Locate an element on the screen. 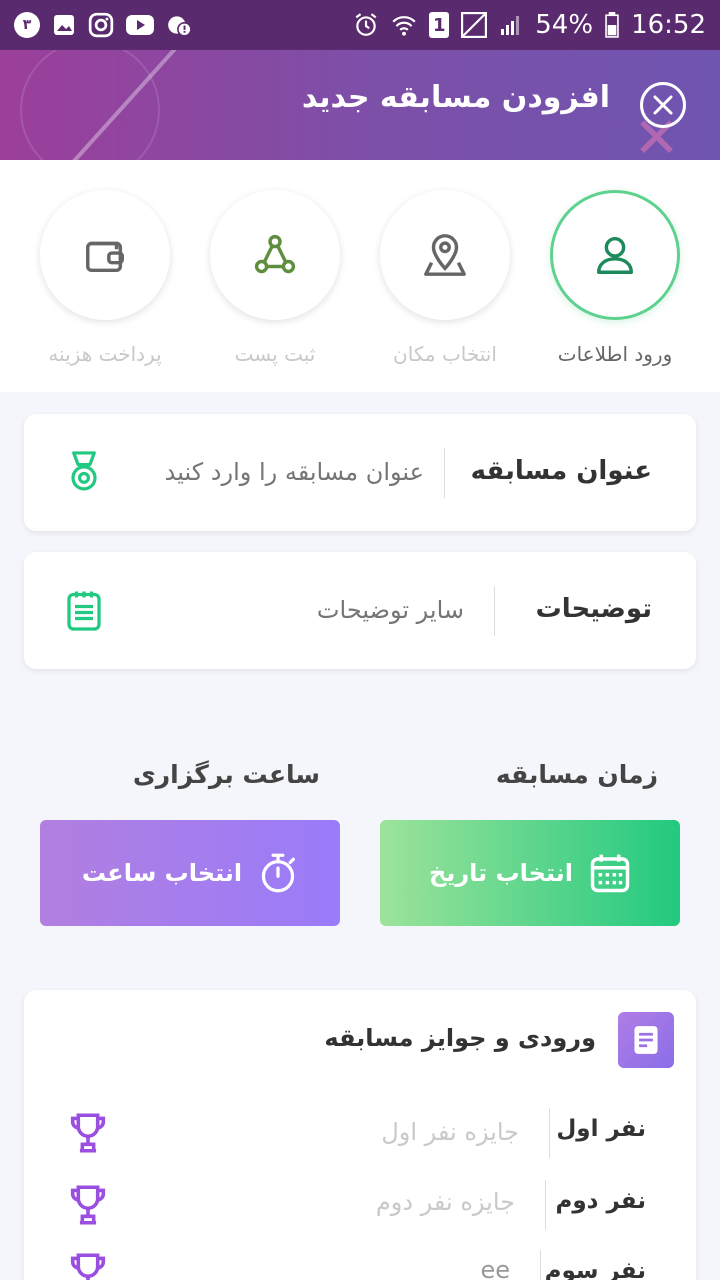  prize-row-label: نفر سوم is located at coordinates (595, 1269).